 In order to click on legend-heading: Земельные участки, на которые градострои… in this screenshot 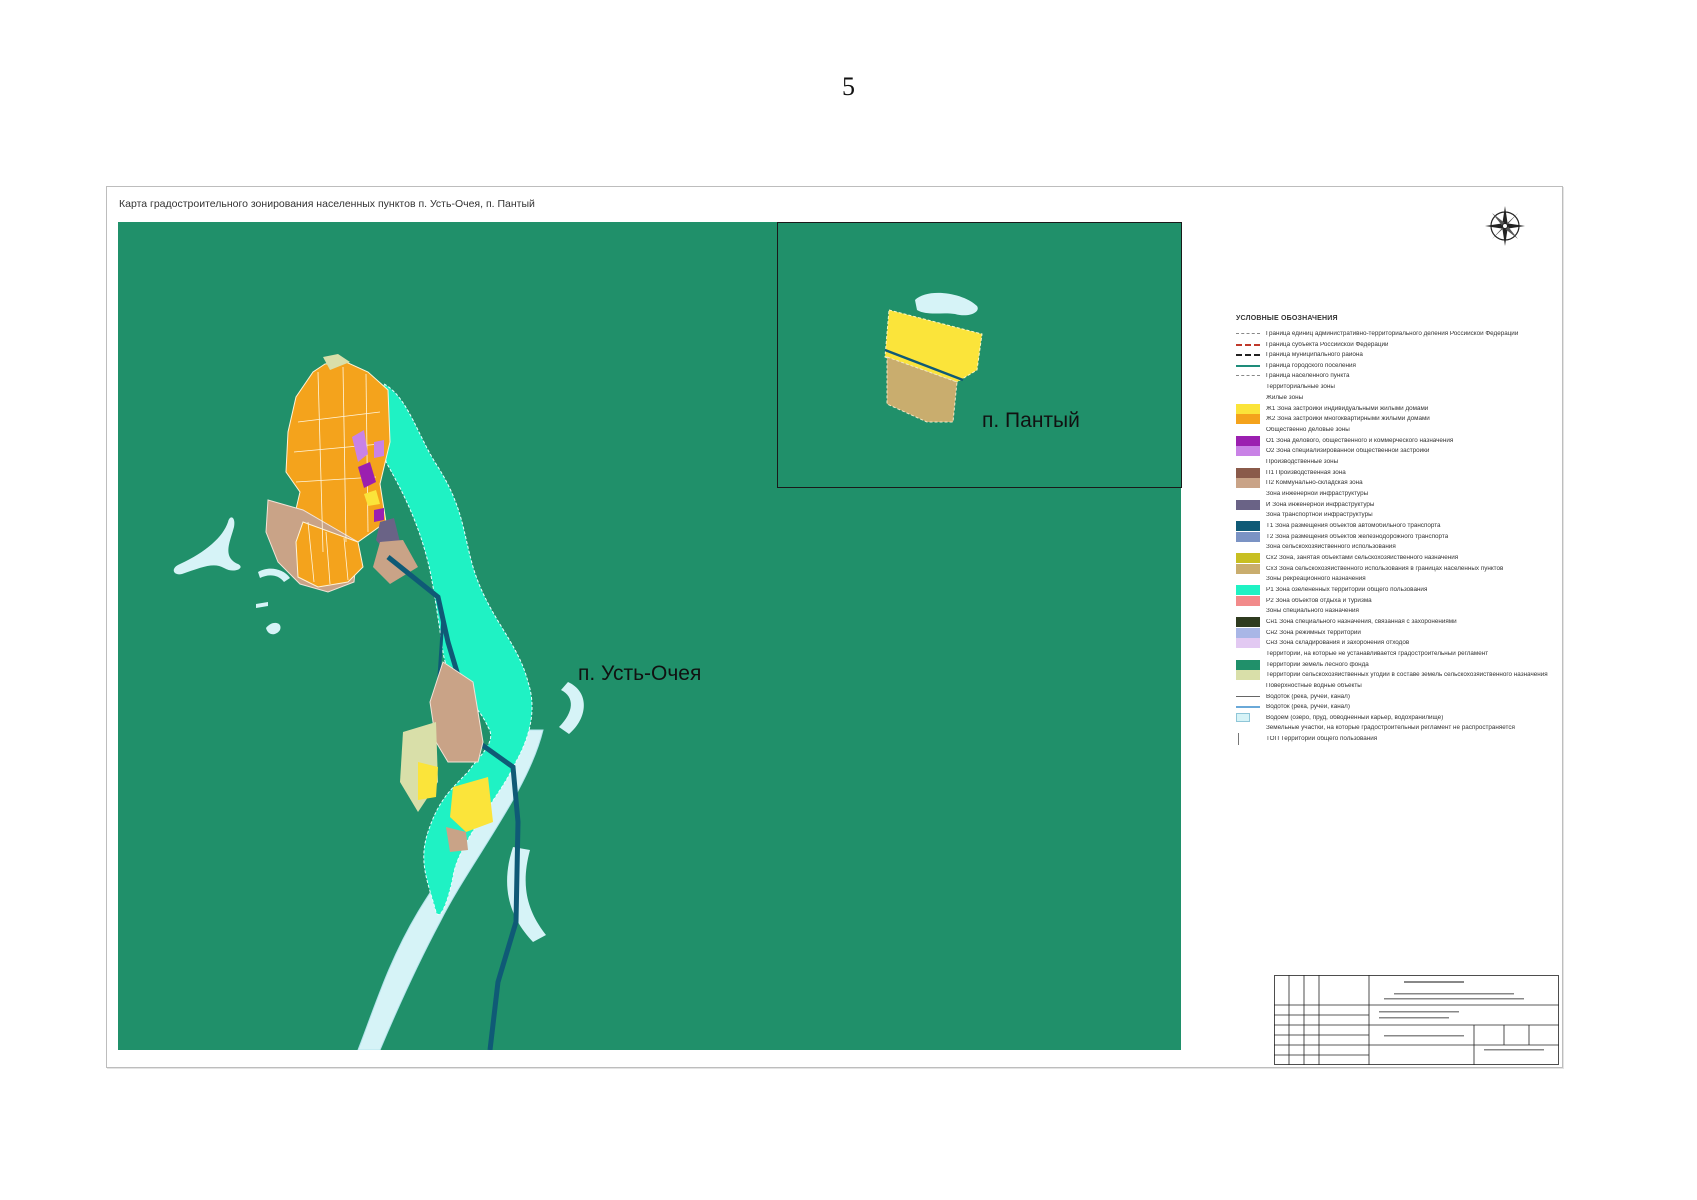, I will do `click(1397, 728)`.